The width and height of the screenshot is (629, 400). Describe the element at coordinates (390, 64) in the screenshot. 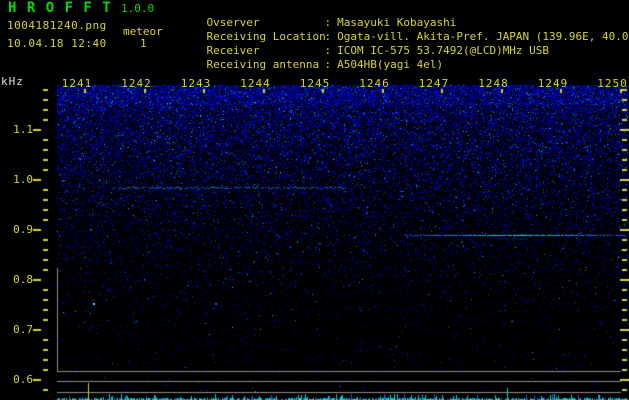

I see `info-value: A504HB(yagi 4el)` at that location.